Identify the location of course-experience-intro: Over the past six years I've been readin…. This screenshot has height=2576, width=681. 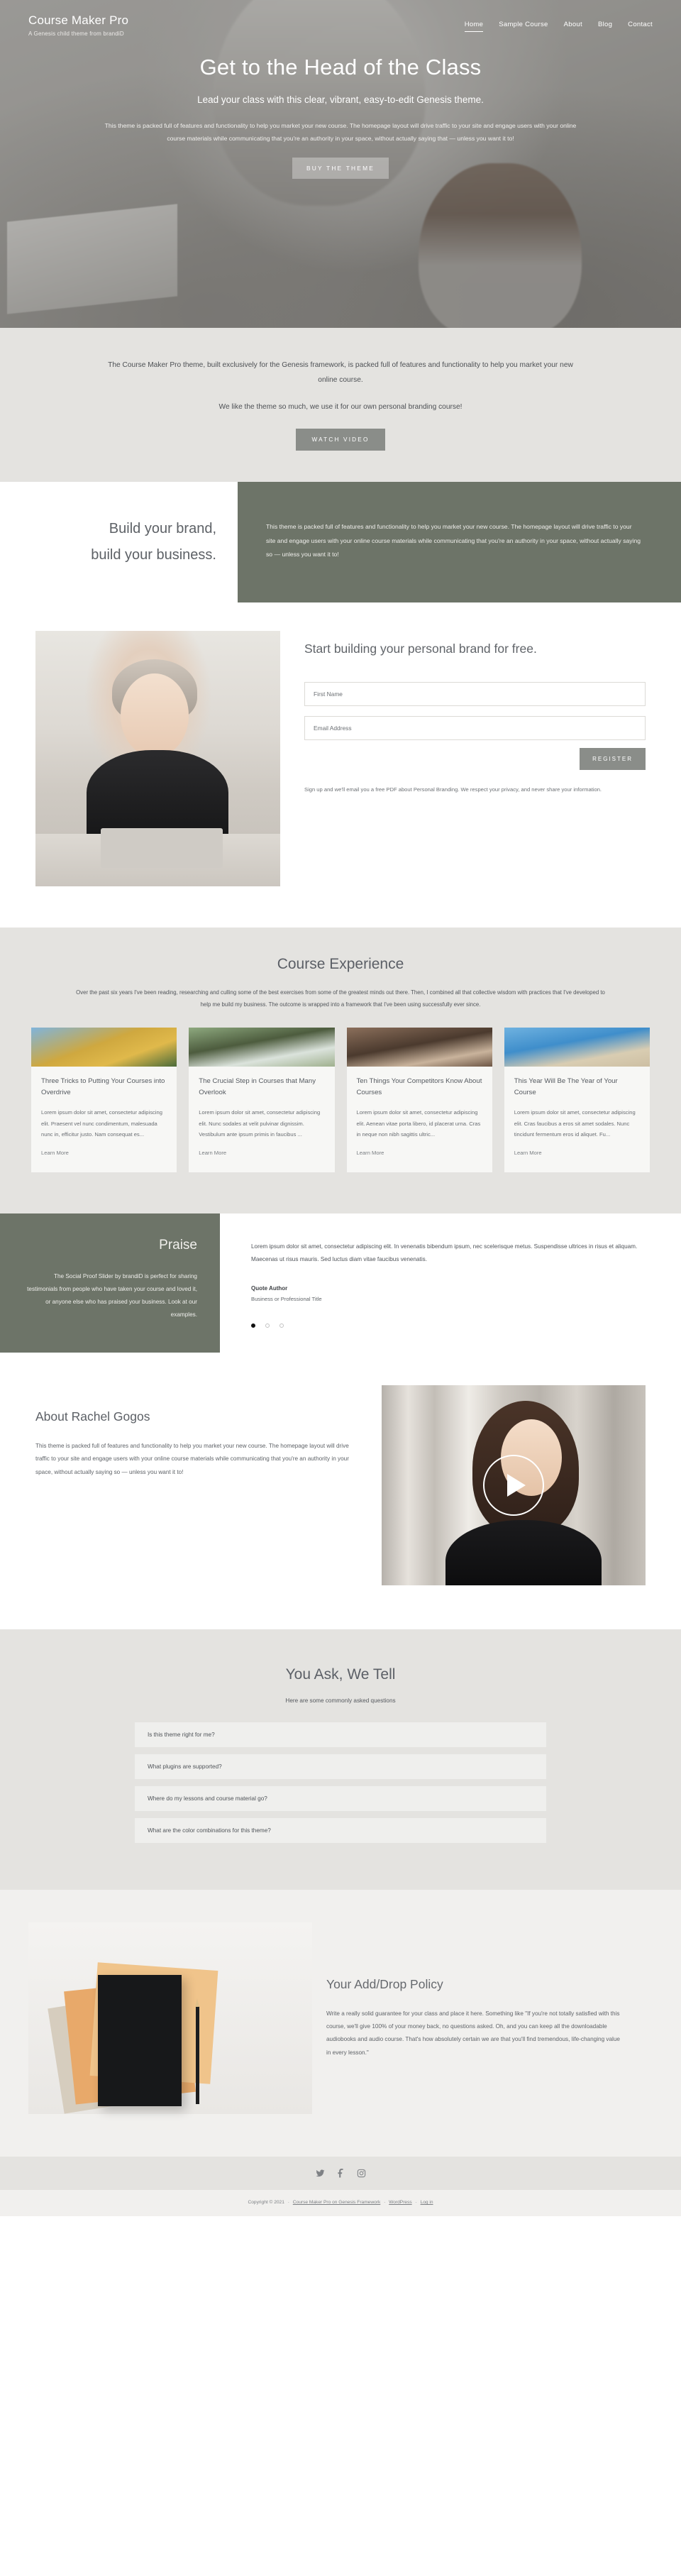
(340, 998).